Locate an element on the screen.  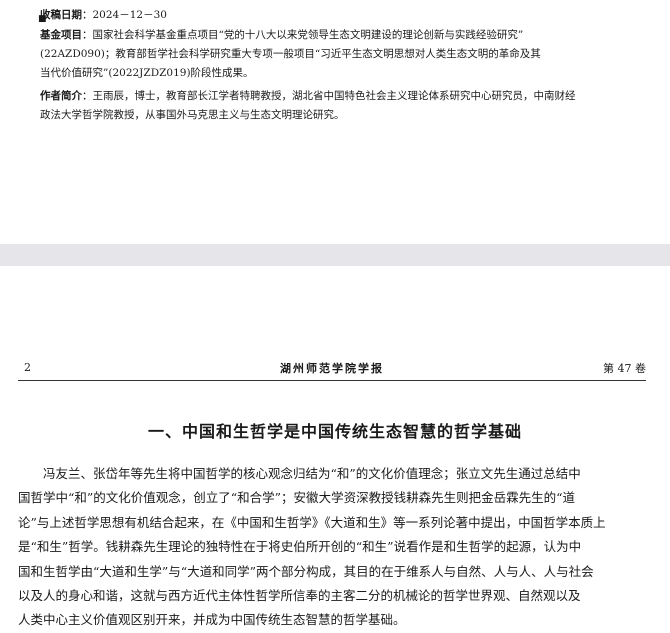
author-line-2: 政法大学哲学院教授，从事国外马克思主义与生态文明理论研究。 is located at coordinates (192, 115).